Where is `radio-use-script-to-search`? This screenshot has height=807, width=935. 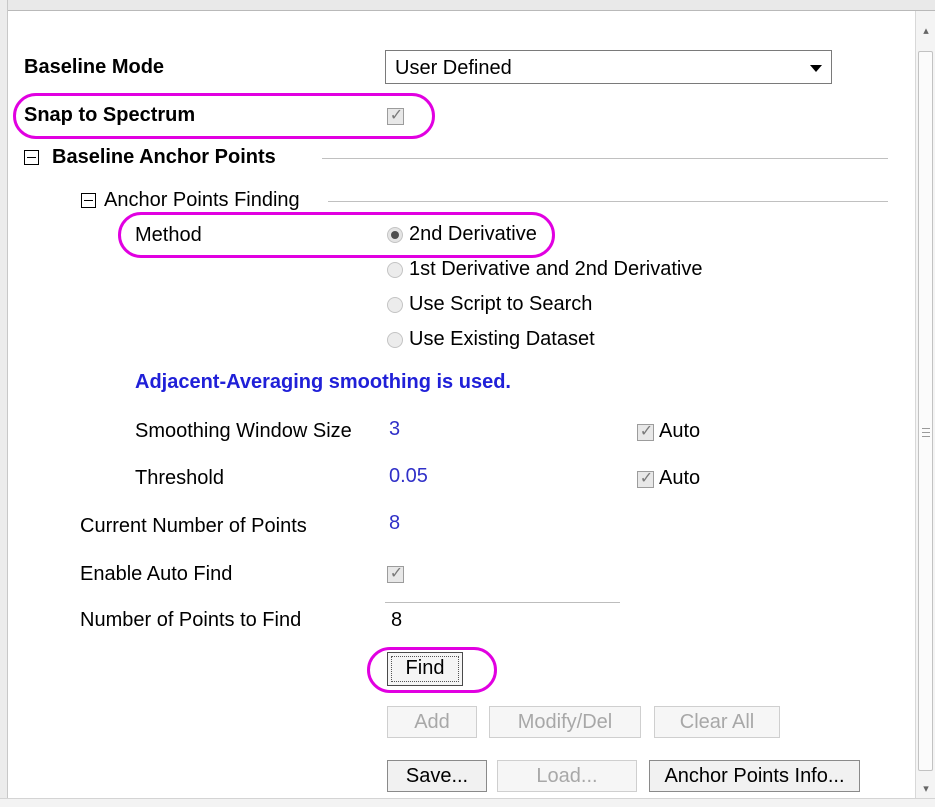 radio-use-script-to-search is located at coordinates (395, 305).